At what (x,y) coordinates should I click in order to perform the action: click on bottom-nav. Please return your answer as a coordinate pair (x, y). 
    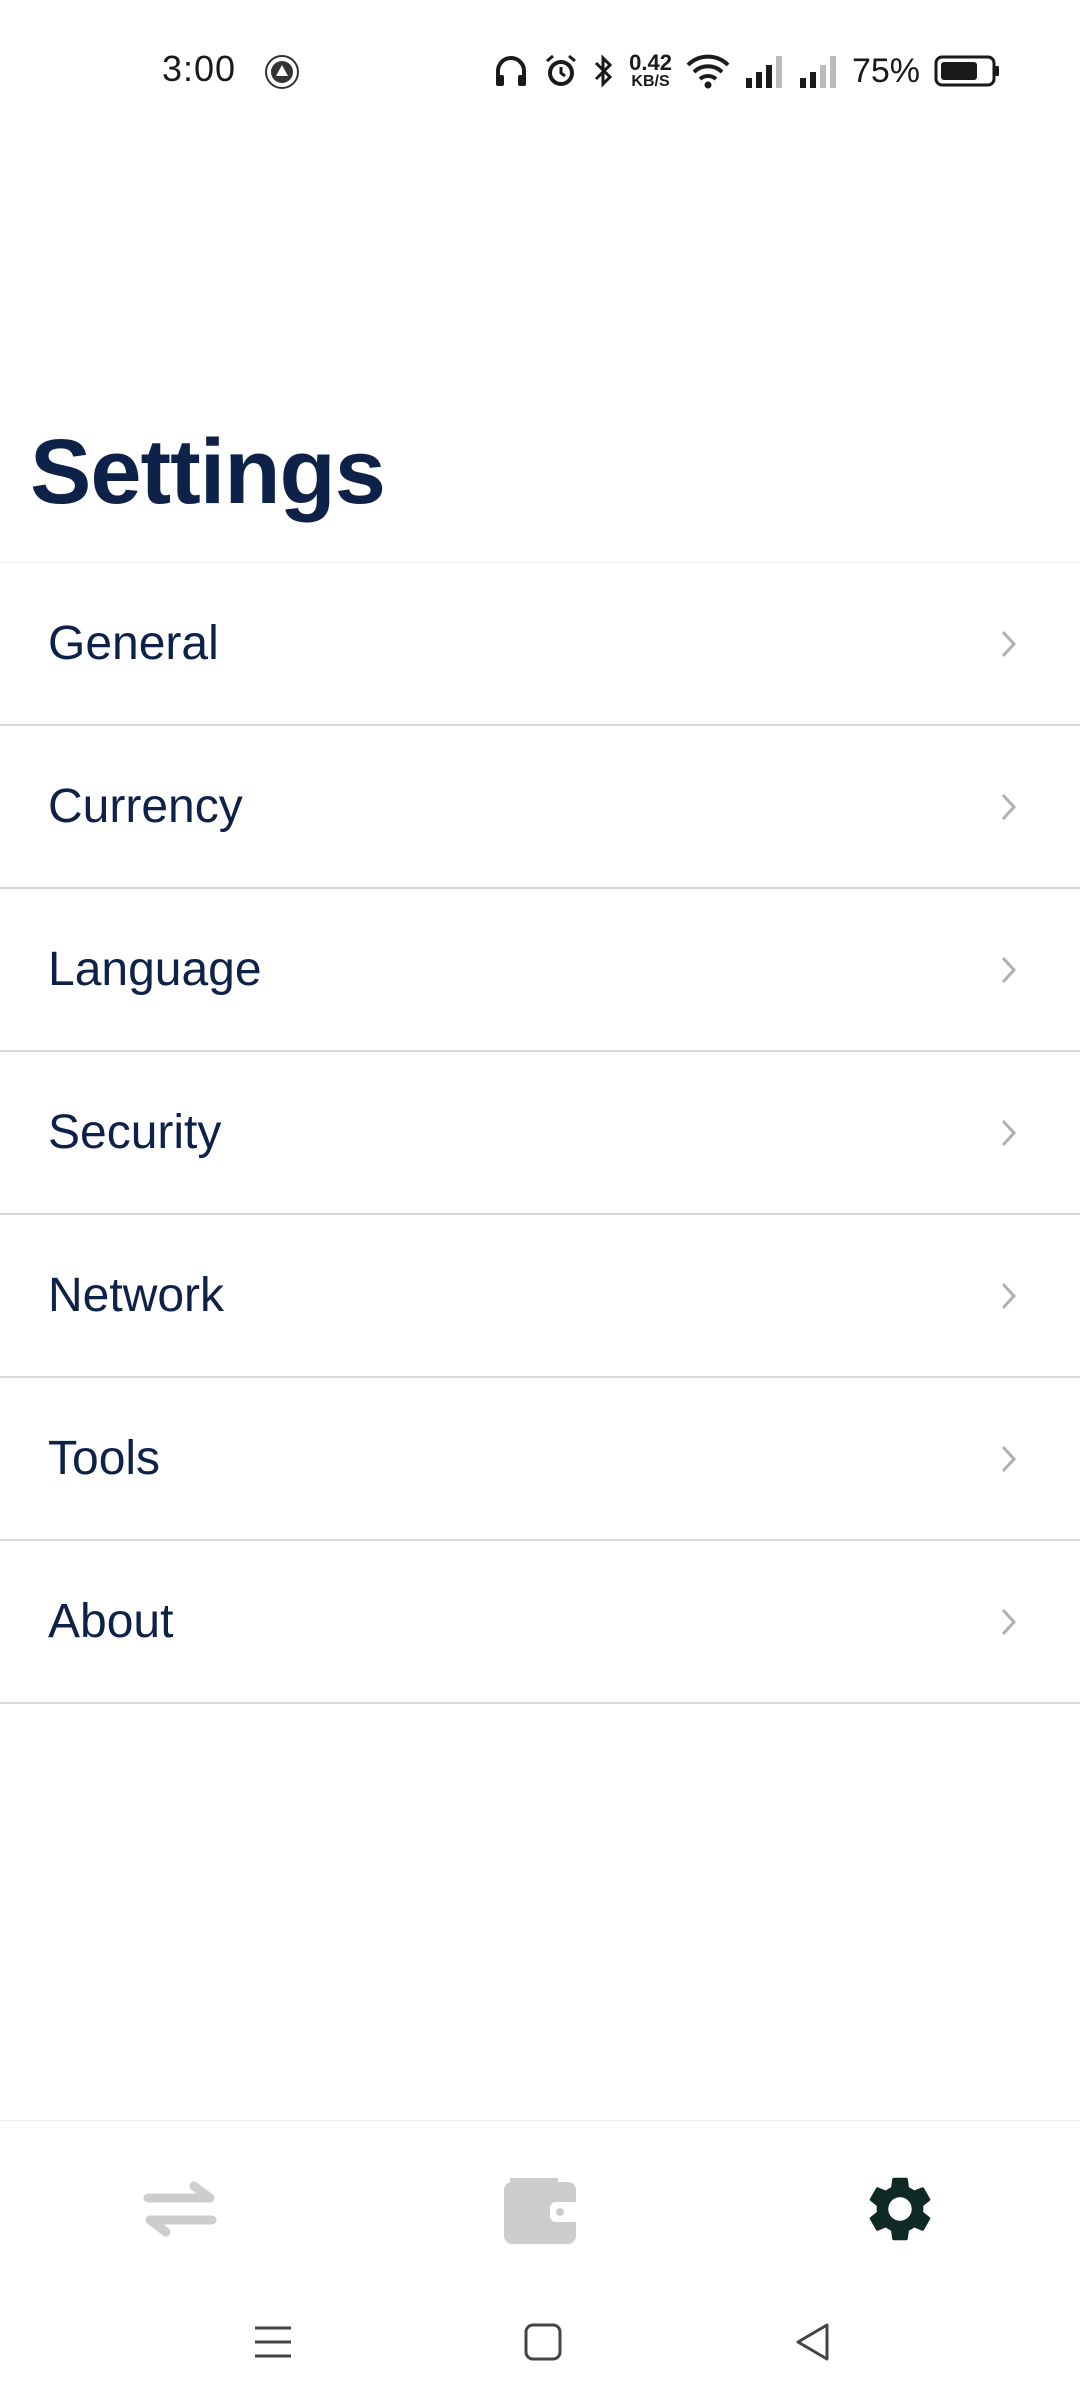
    Looking at the image, I should click on (540, 2205).